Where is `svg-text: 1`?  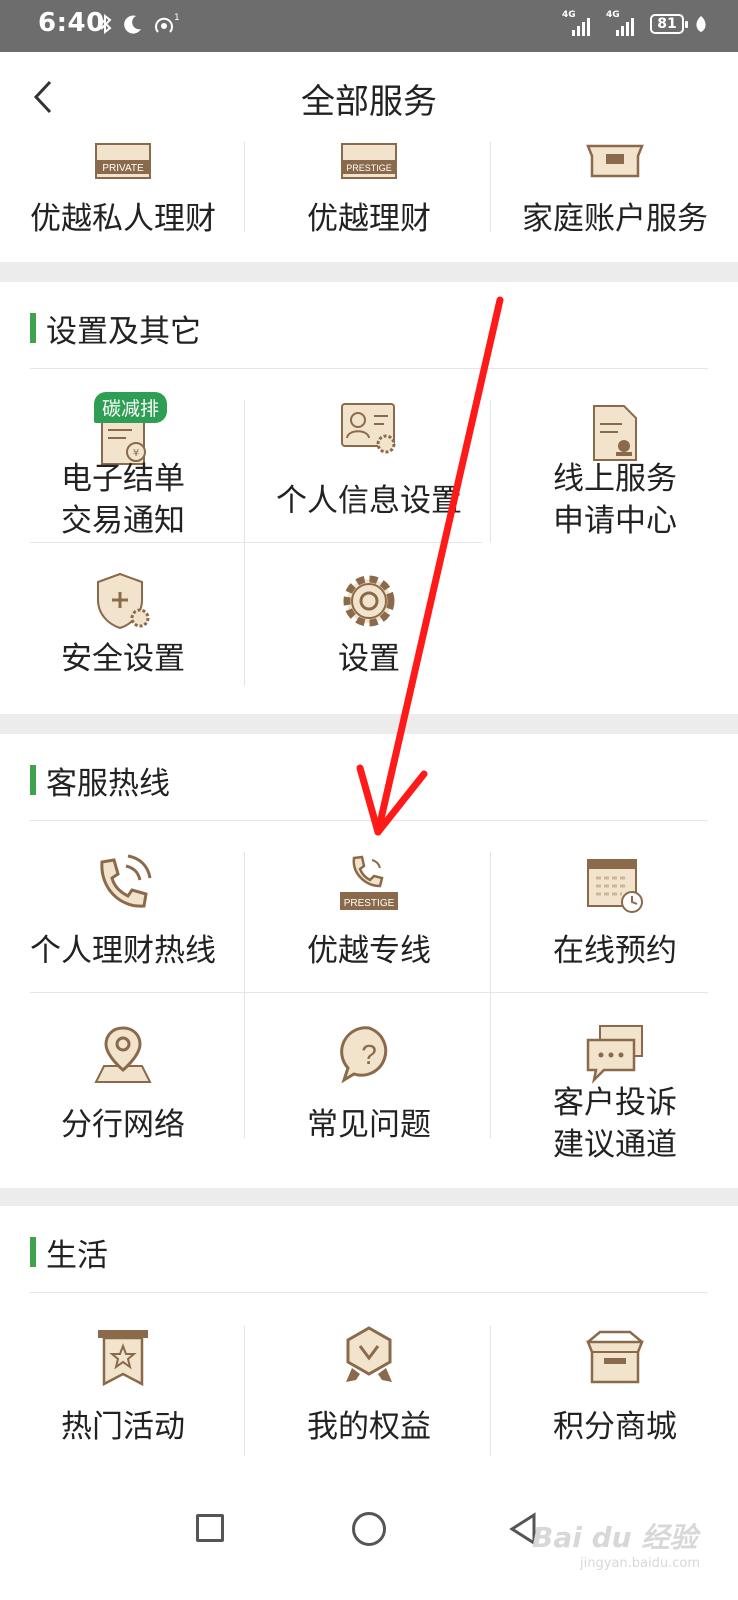 svg-text: 1 is located at coordinates (177, 18).